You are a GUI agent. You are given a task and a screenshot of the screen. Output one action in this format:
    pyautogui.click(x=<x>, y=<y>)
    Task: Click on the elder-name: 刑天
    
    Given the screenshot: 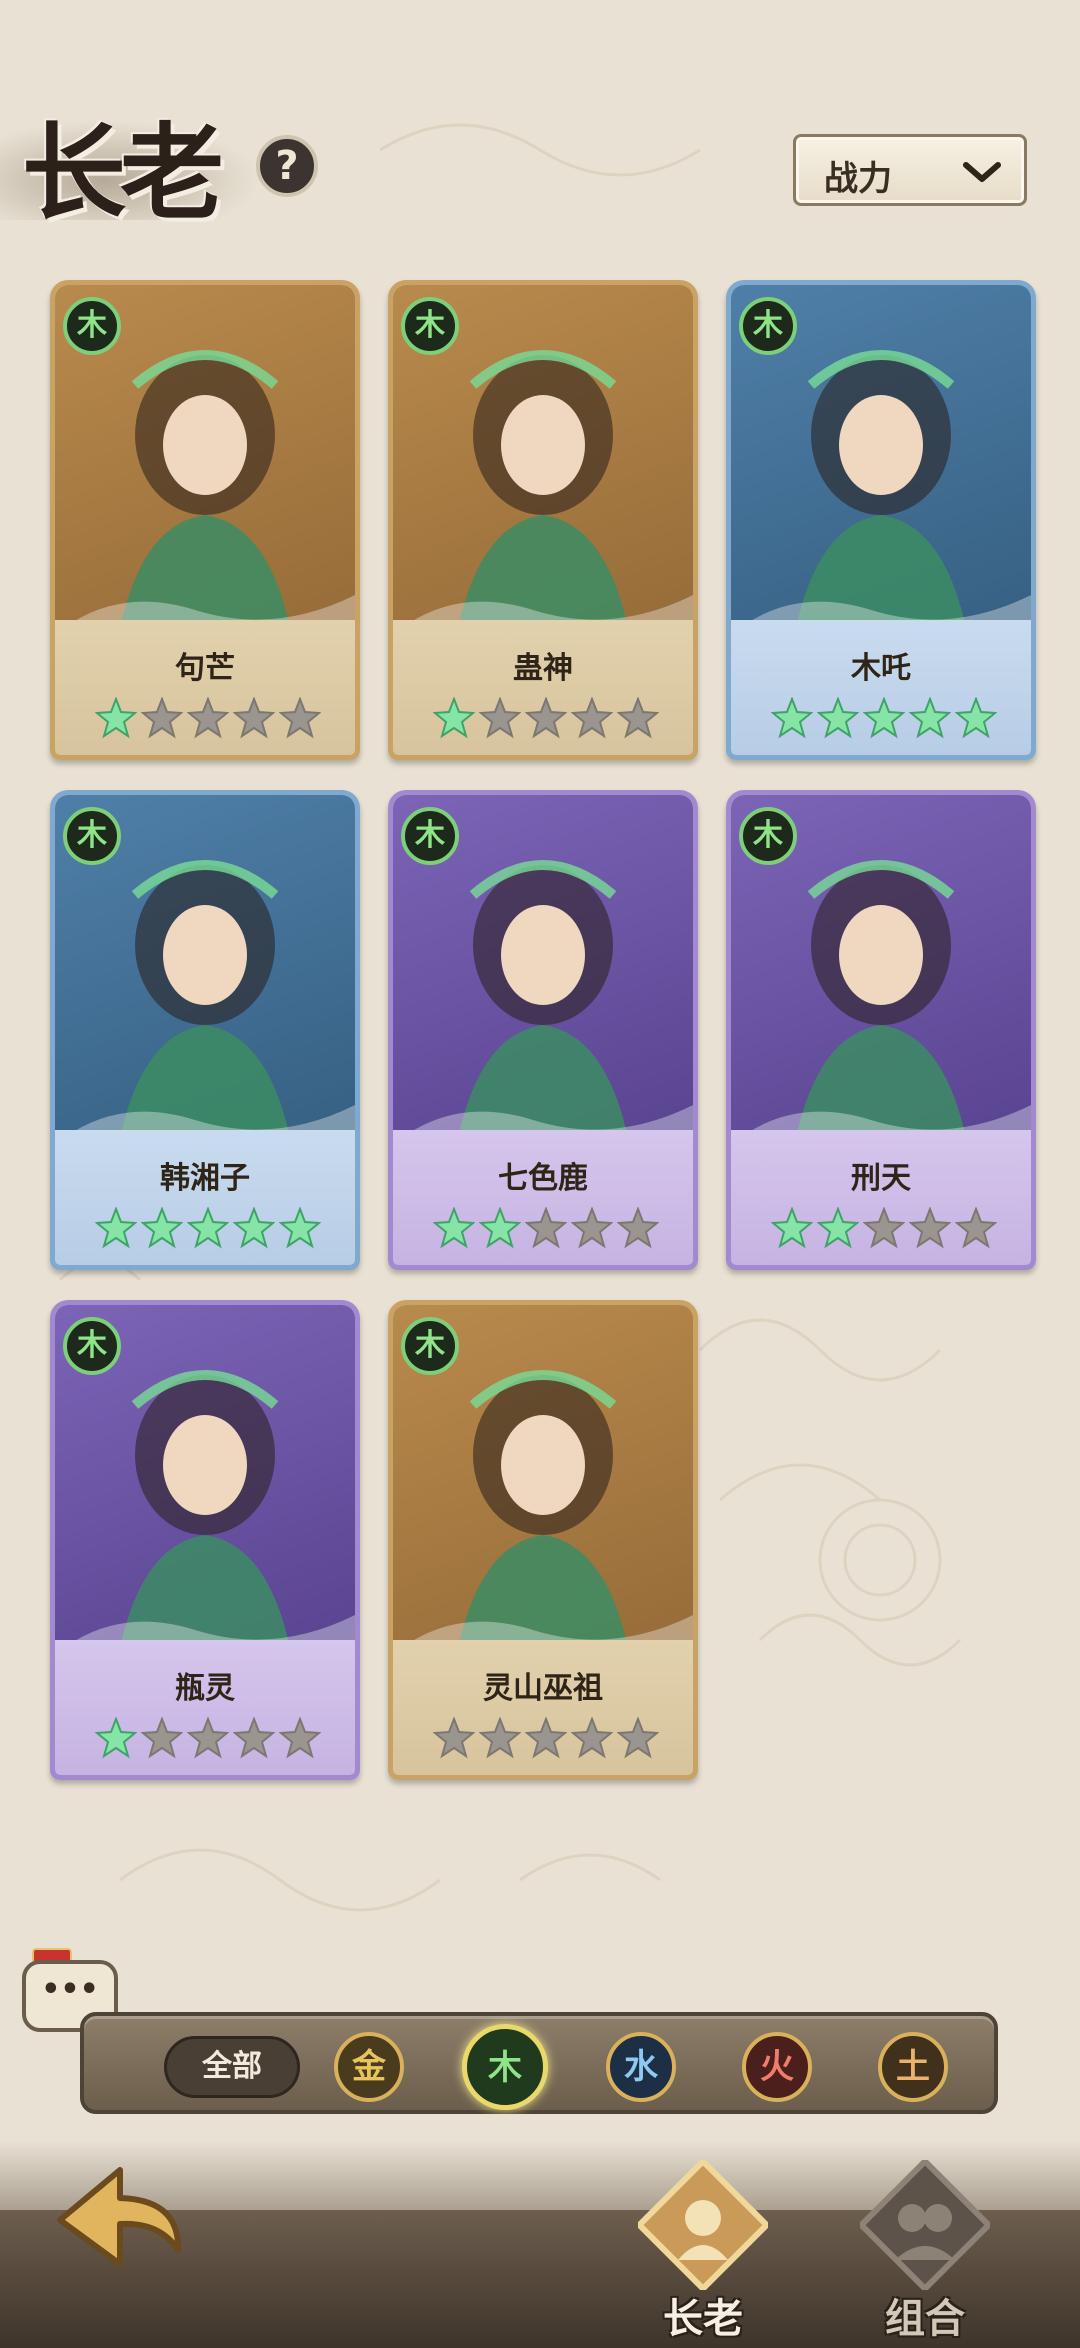 What is the action you would take?
    pyautogui.click(x=881, y=1178)
    